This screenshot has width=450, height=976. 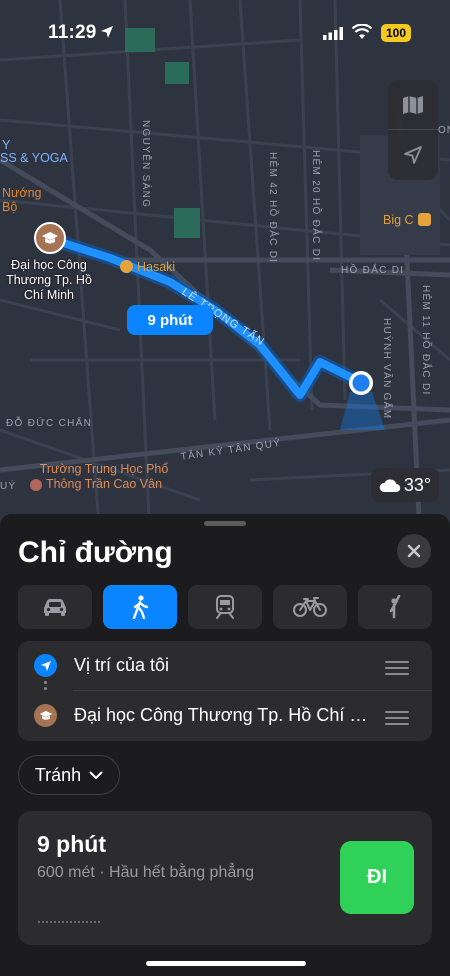 I want to click on train-icon, so click(x=225, y=607).